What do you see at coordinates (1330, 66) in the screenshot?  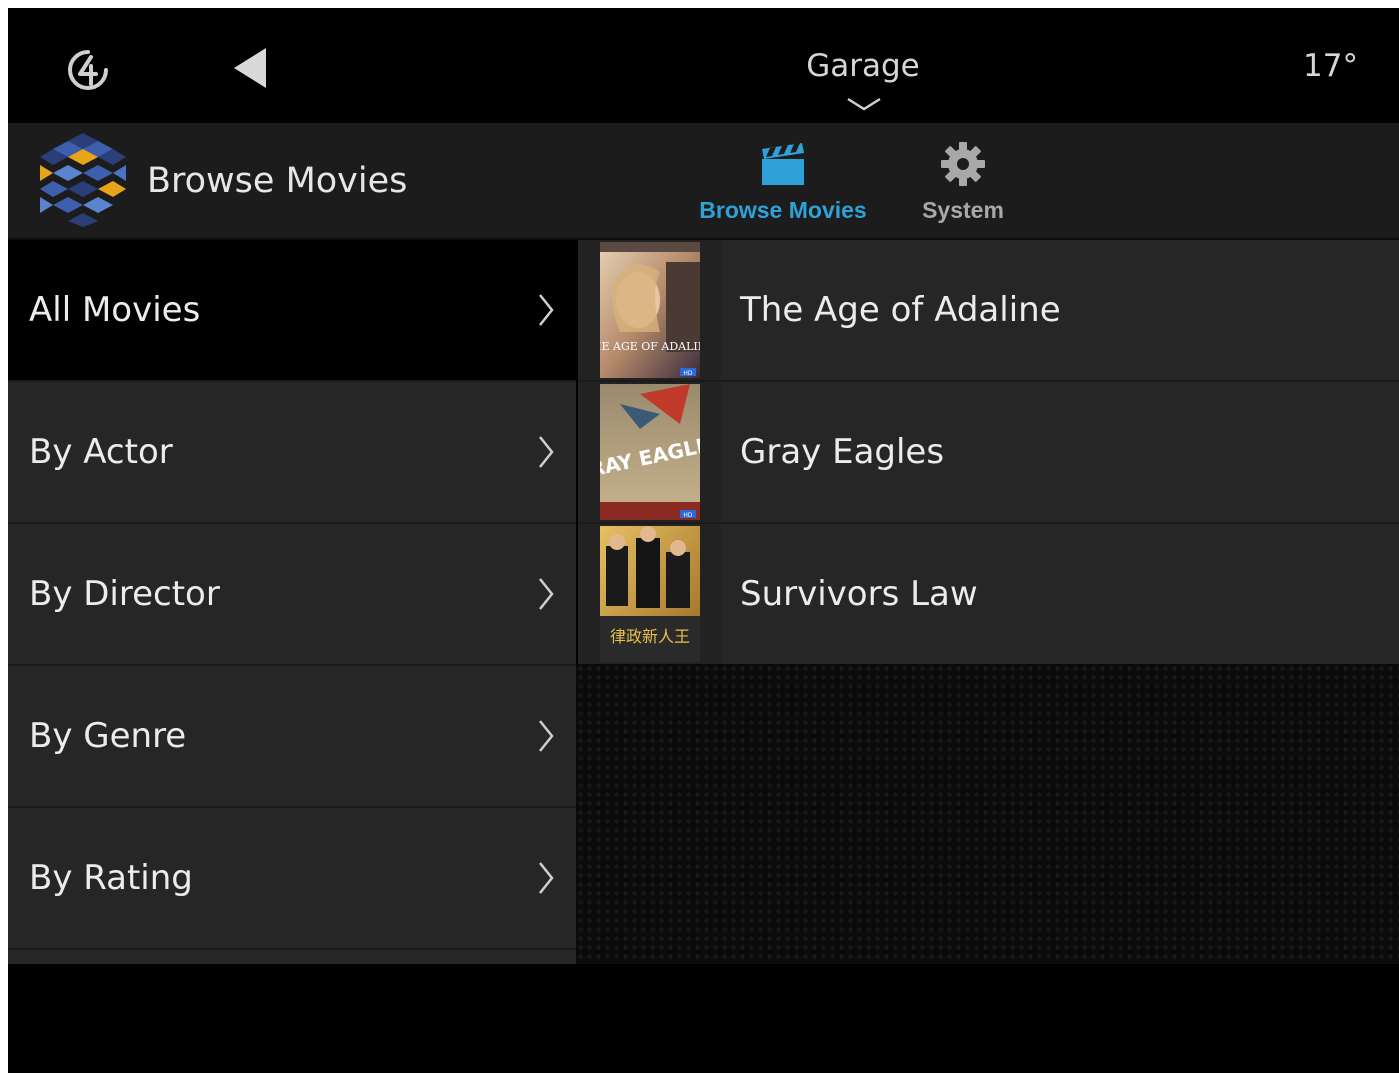 I see `temperature-readout: 17°` at bounding box center [1330, 66].